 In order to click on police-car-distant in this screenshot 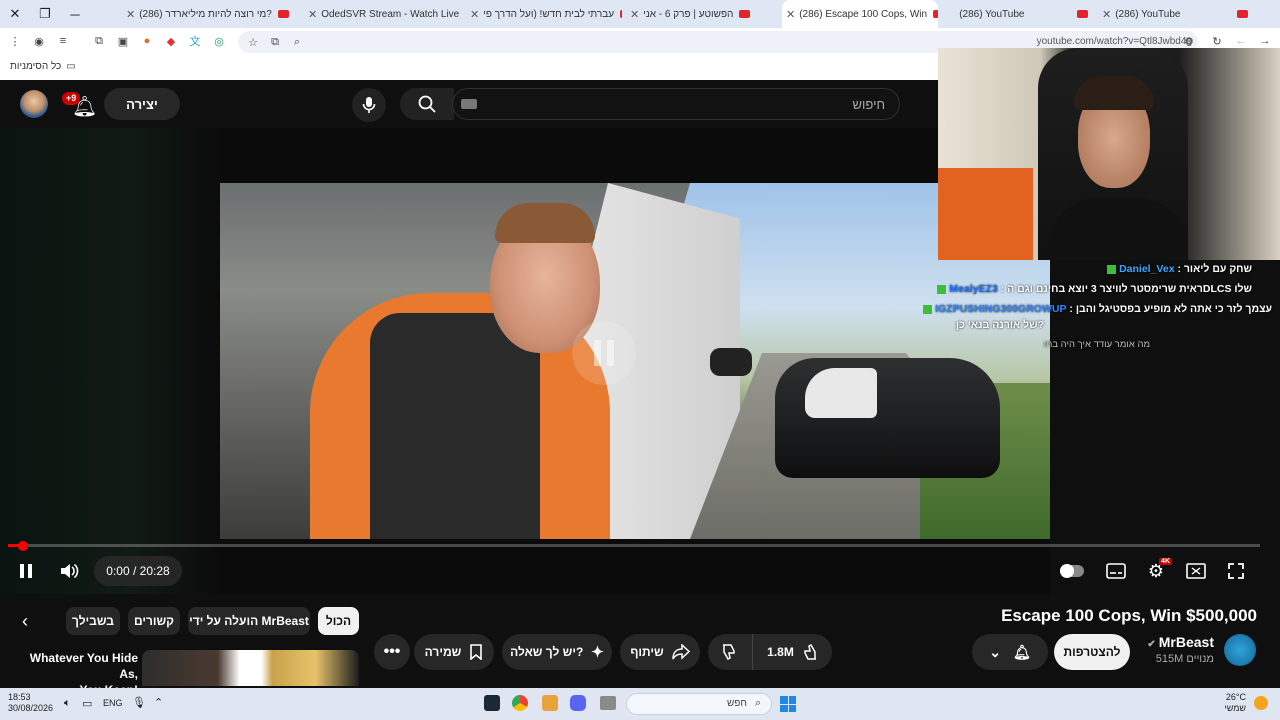, I will do `click(731, 362)`.